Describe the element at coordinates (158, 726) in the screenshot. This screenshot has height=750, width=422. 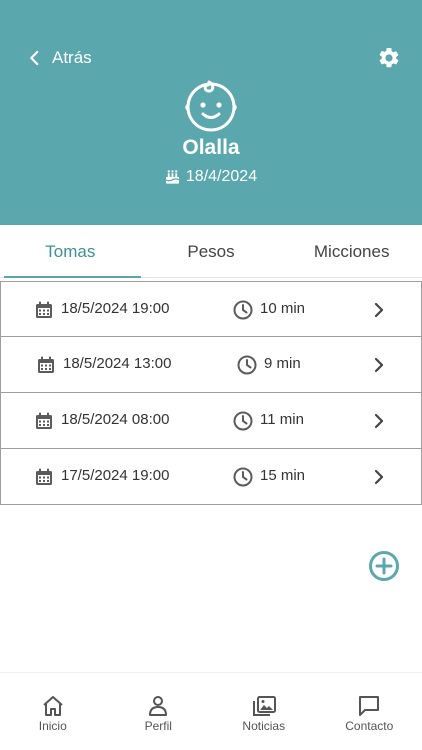
I see `nav-label: Perfil` at that location.